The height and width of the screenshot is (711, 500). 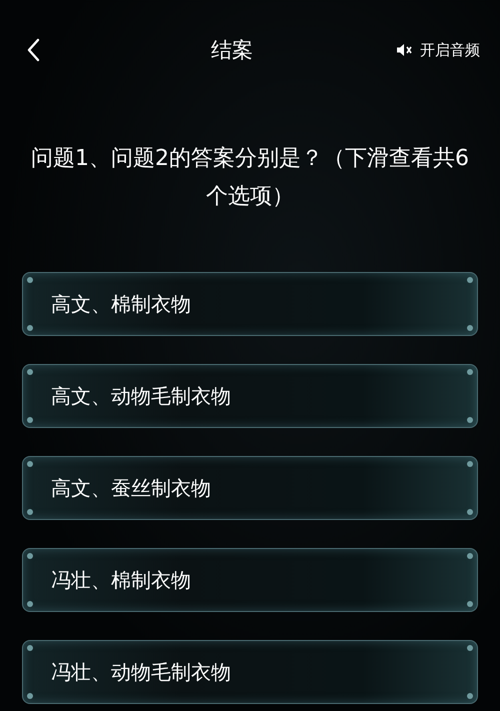 I want to click on back-button, so click(x=33, y=50).